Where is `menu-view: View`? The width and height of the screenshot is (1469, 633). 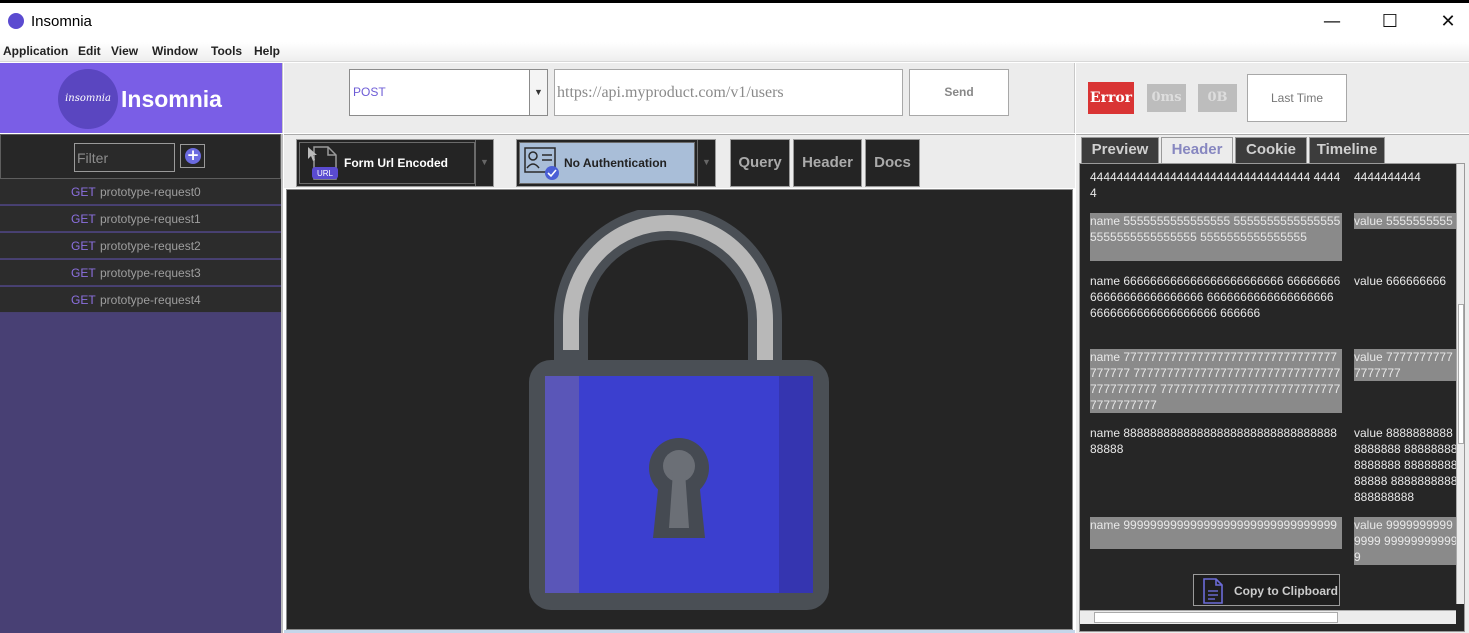 menu-view: View is located at coordinates (124, 51).